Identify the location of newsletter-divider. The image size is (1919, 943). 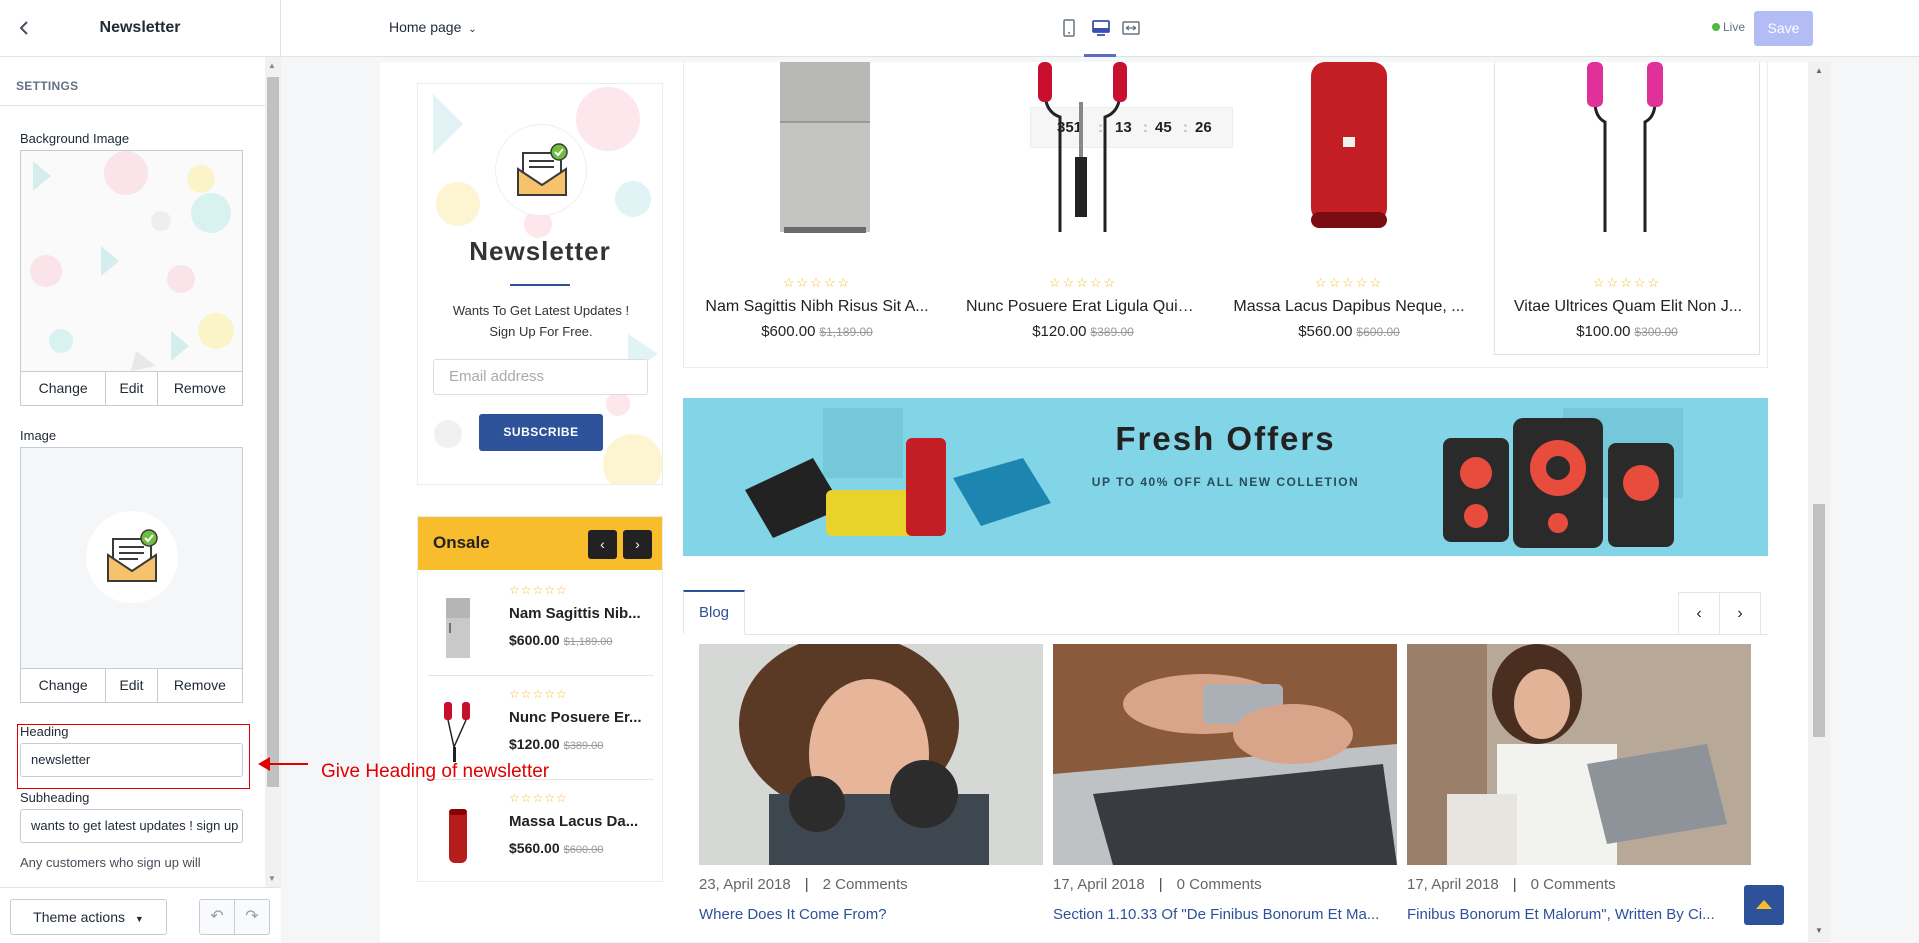
(540, 285).